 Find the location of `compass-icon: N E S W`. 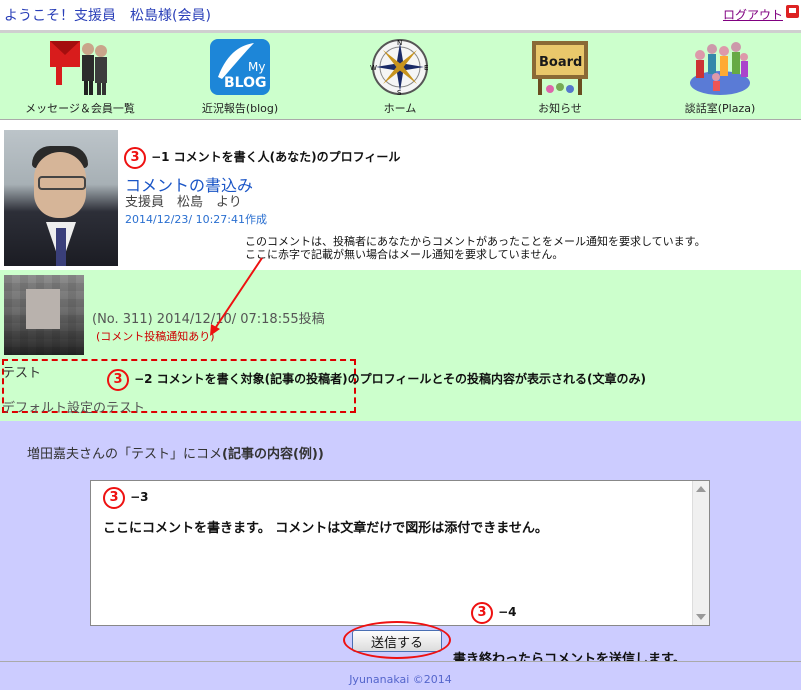

compass-icon: N E S W is located at coordinates (399, 68).